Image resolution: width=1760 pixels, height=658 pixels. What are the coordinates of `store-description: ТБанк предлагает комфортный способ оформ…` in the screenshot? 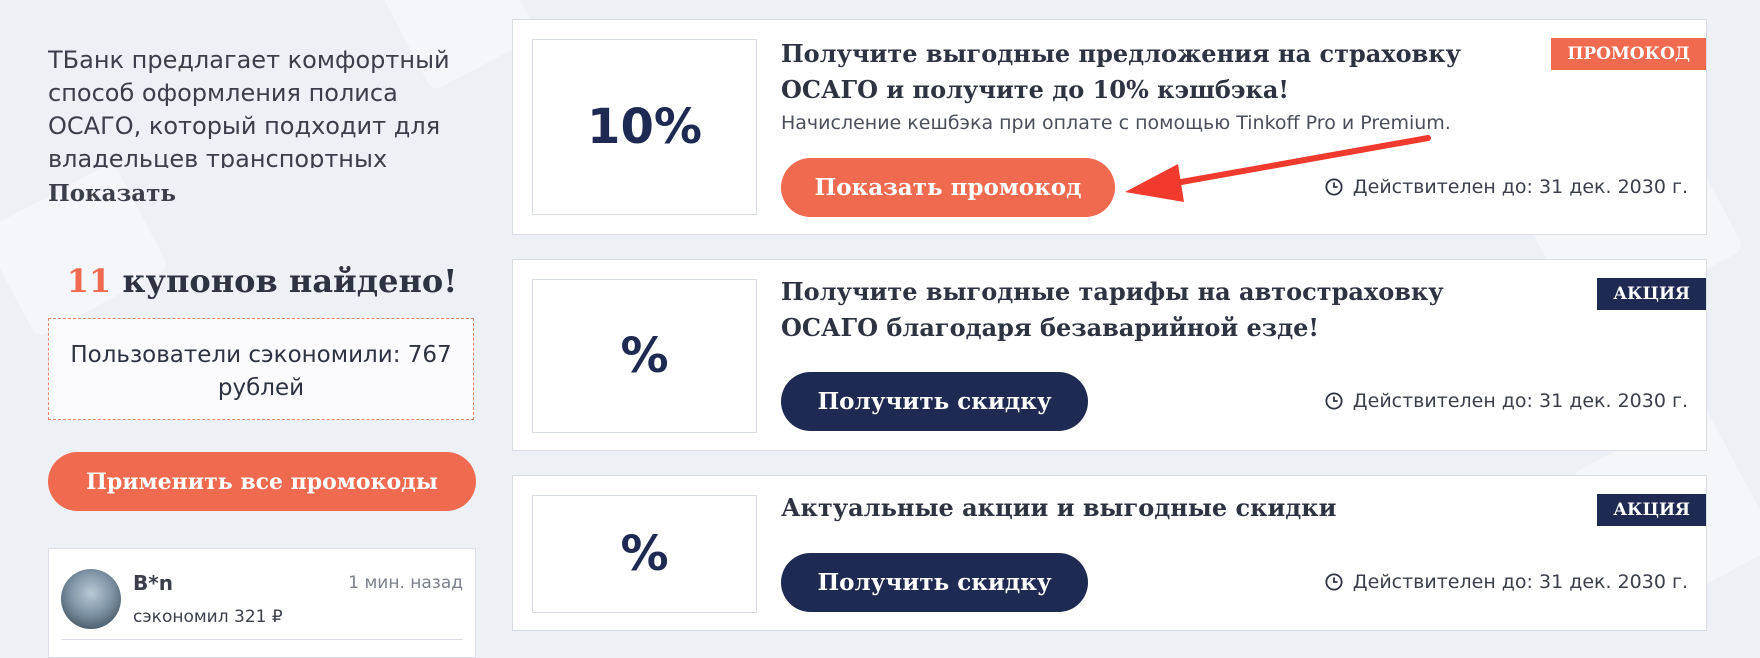 It's located at (249, 107).